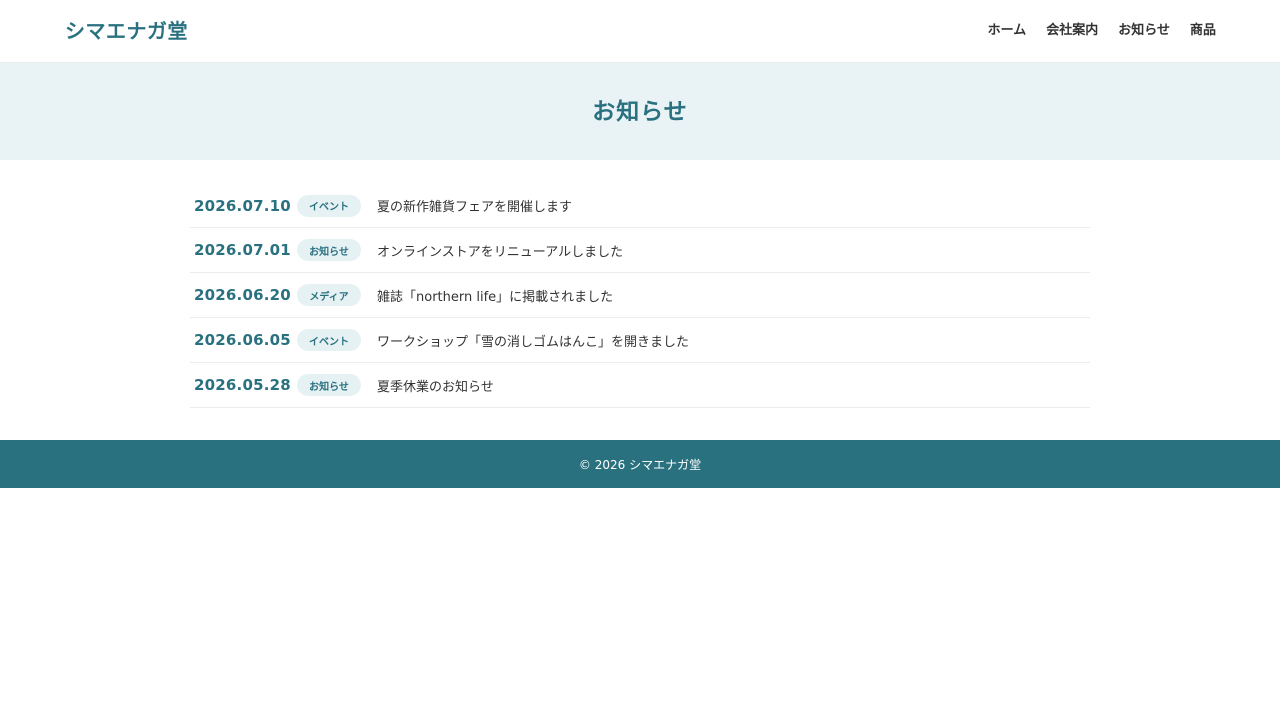 Image resolution: width=1280 pixels, height=720 pixels. What do you see at coordinates (1203, 31) in the screenshot?
I see `nav-link-products: 商品` at bounding box center [1203, 31].